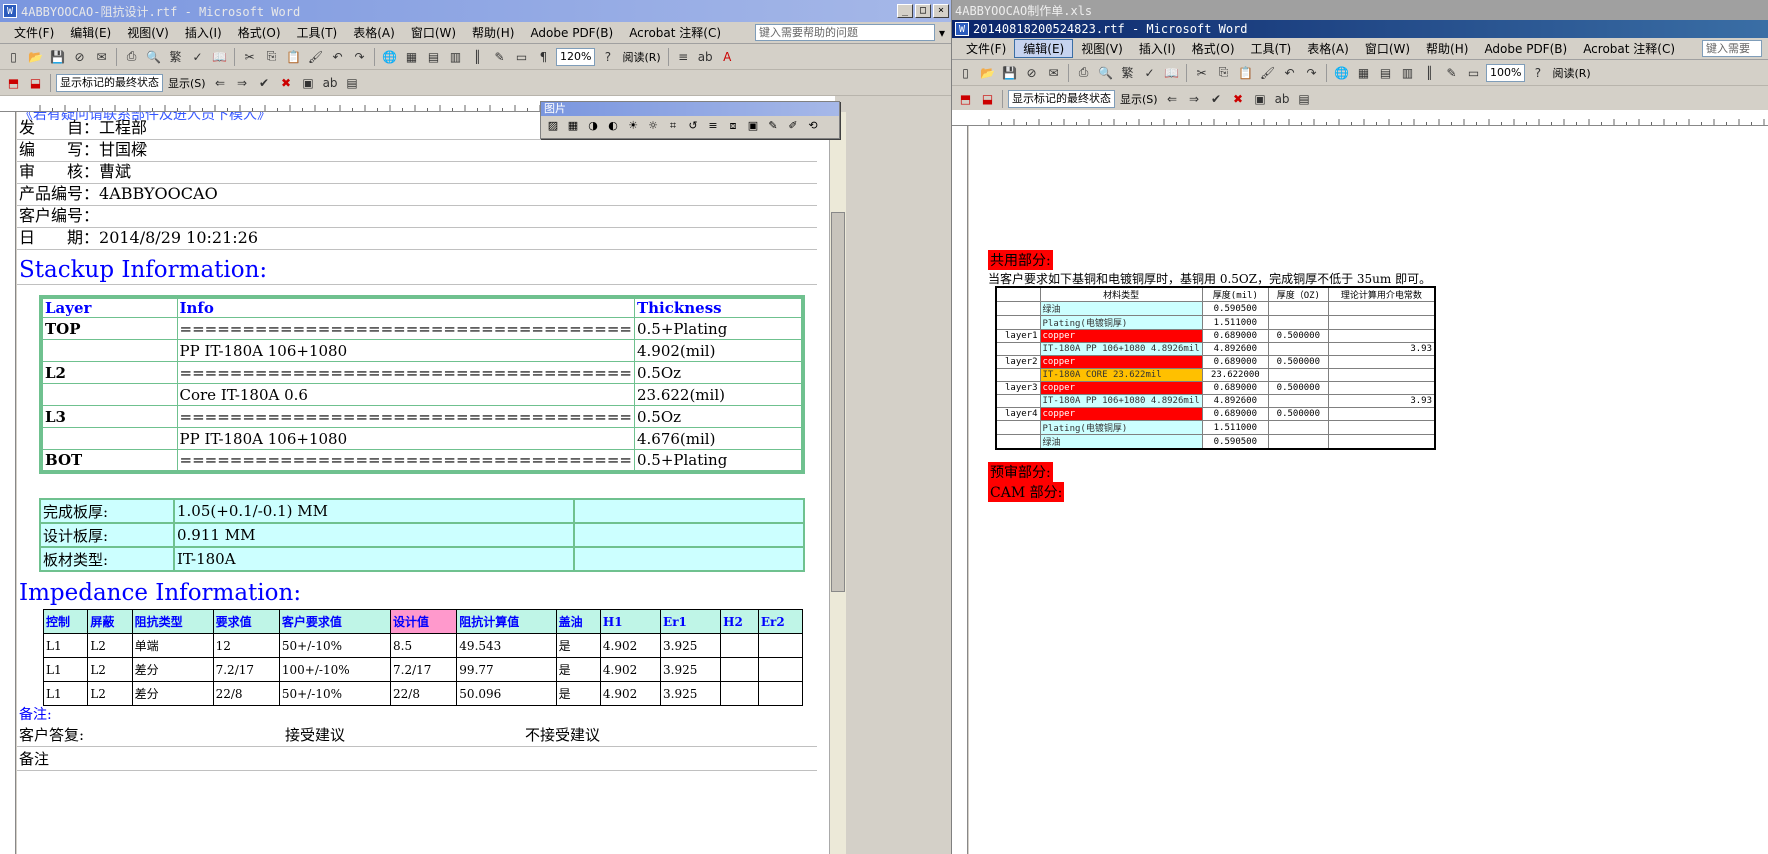 Image resolution: width=1768 pixels, height=854 pixels. I want to click on zoom-select: 120%, so click(576, 56).